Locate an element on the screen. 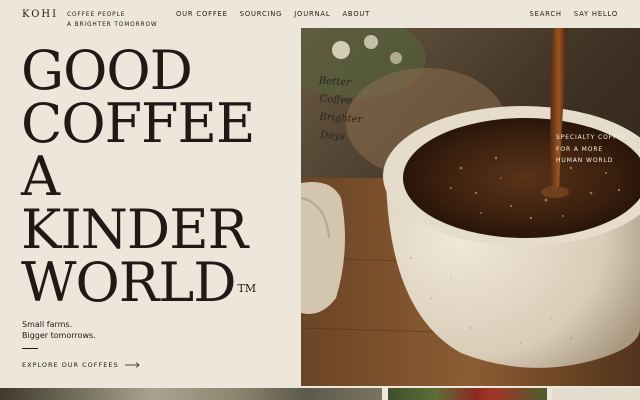 The width and height of the screenshot is (640, 400). script-line-4: Days is located at coordinates (332, 136).